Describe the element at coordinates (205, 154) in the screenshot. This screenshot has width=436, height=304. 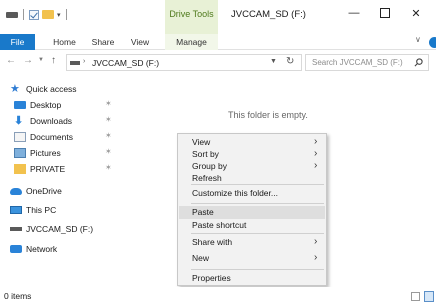
I see `menu-item-label: Sort by` at that location.